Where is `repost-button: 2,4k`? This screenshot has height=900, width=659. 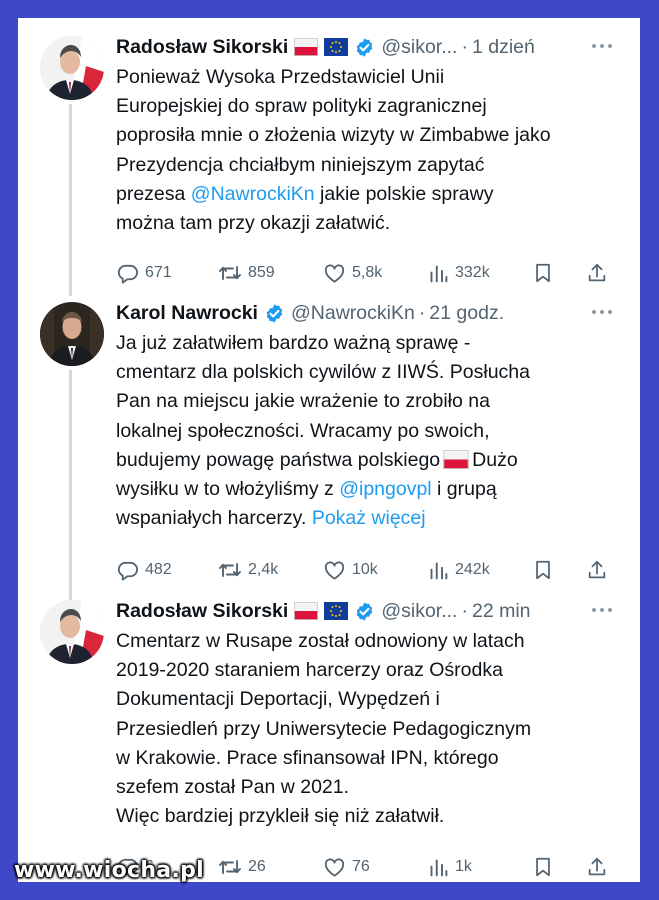
repost-button: 2,4k is located at coordinates (248, 570).